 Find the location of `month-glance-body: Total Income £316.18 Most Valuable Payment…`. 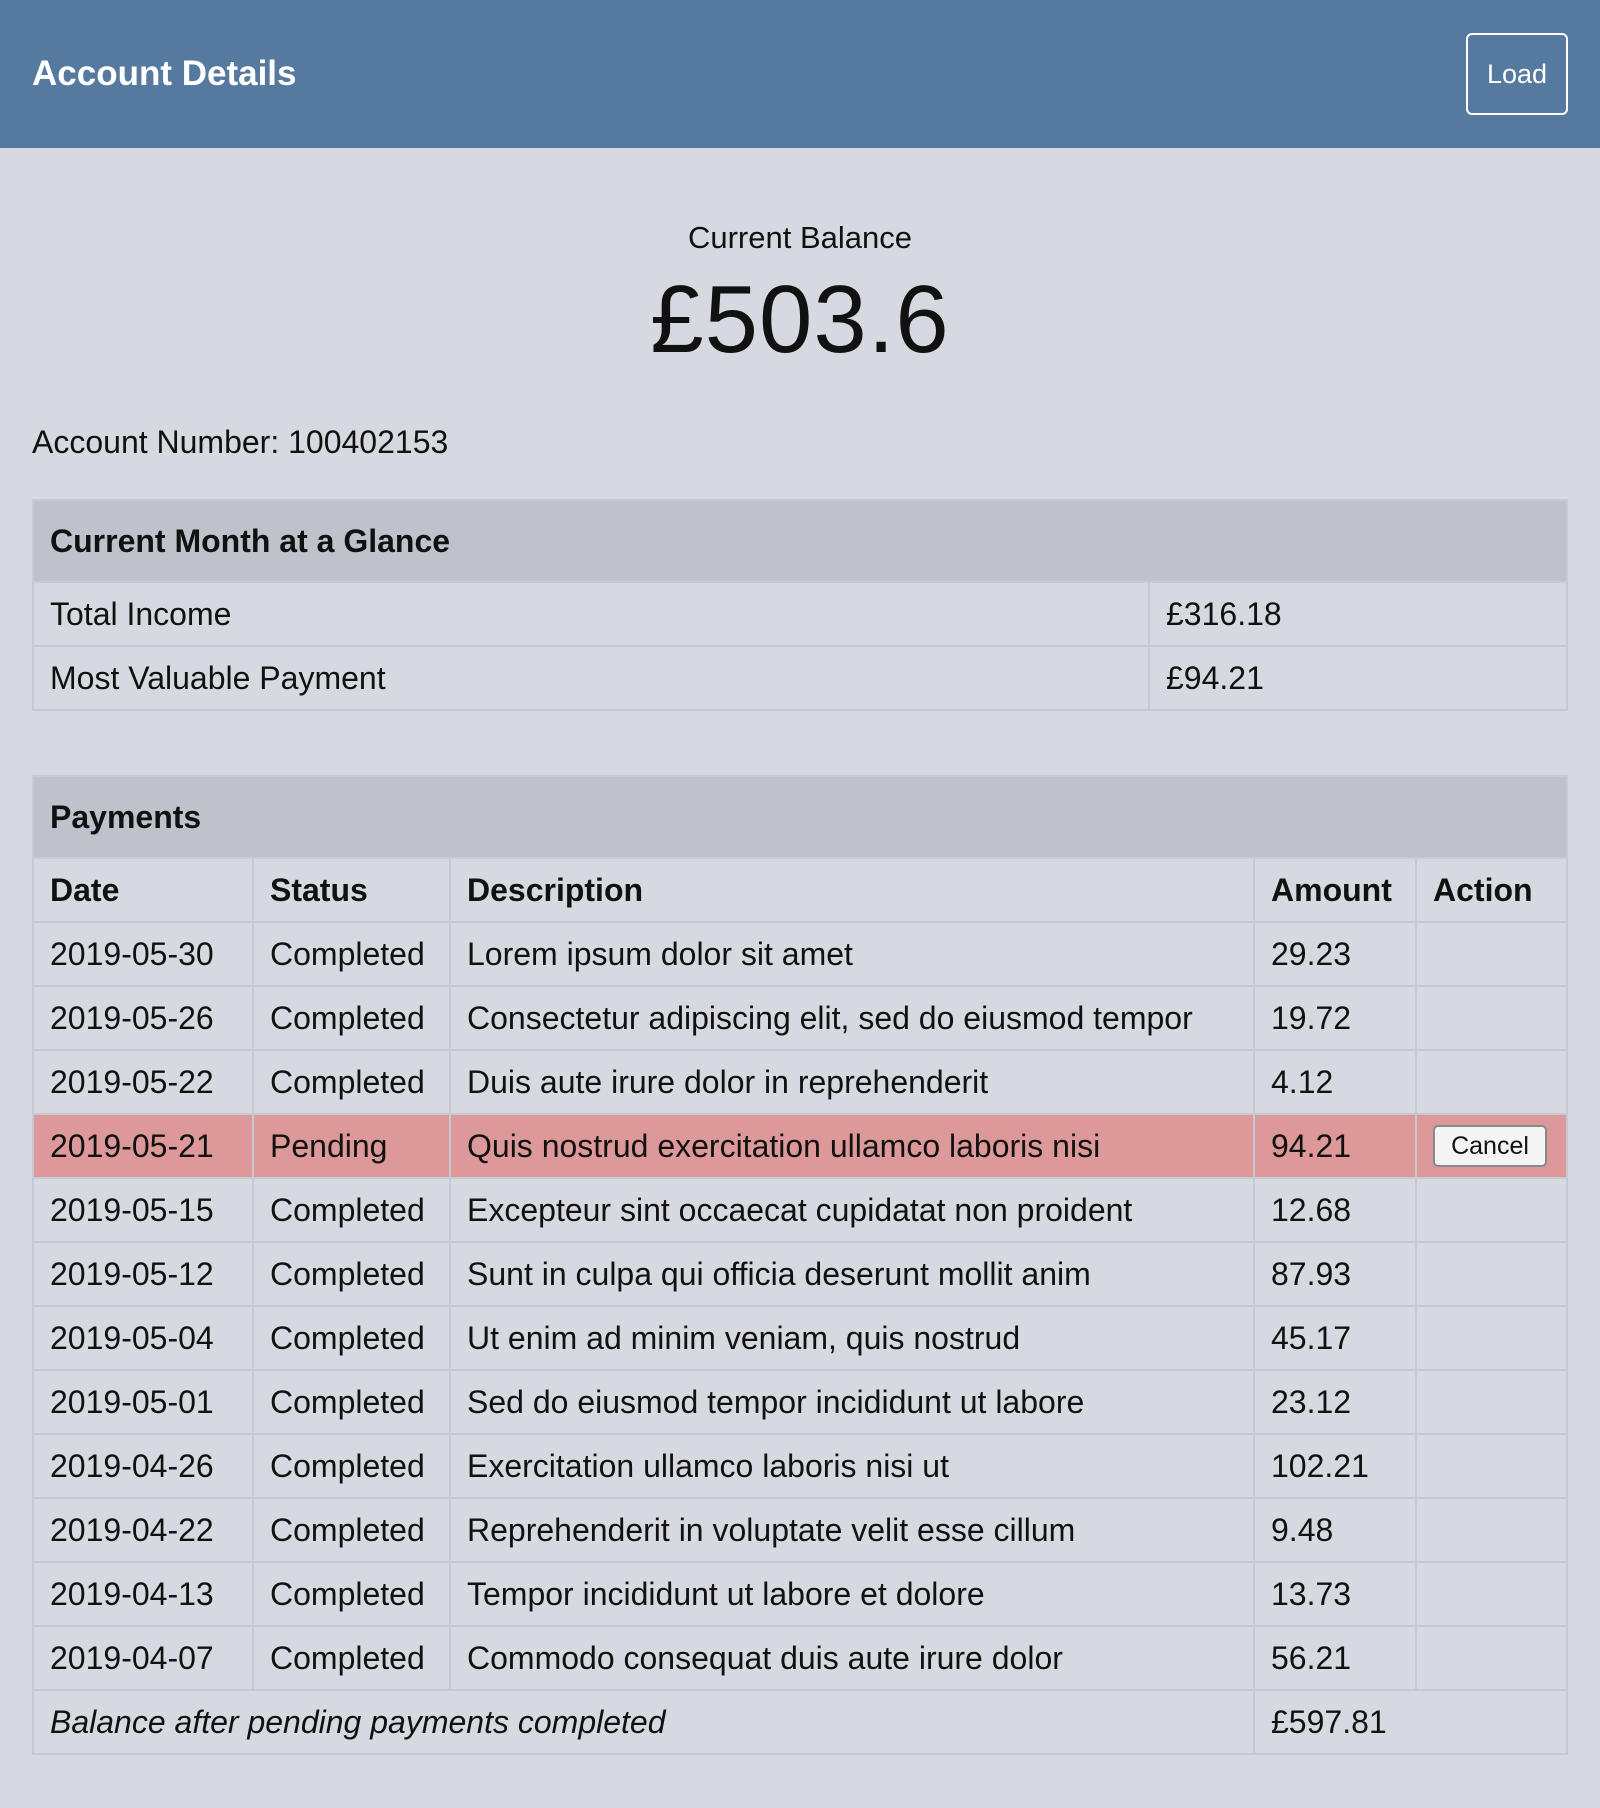

month-glance-body: Total Income £316.18 Most Valuable Payment… is located at coordinates (800, 646).